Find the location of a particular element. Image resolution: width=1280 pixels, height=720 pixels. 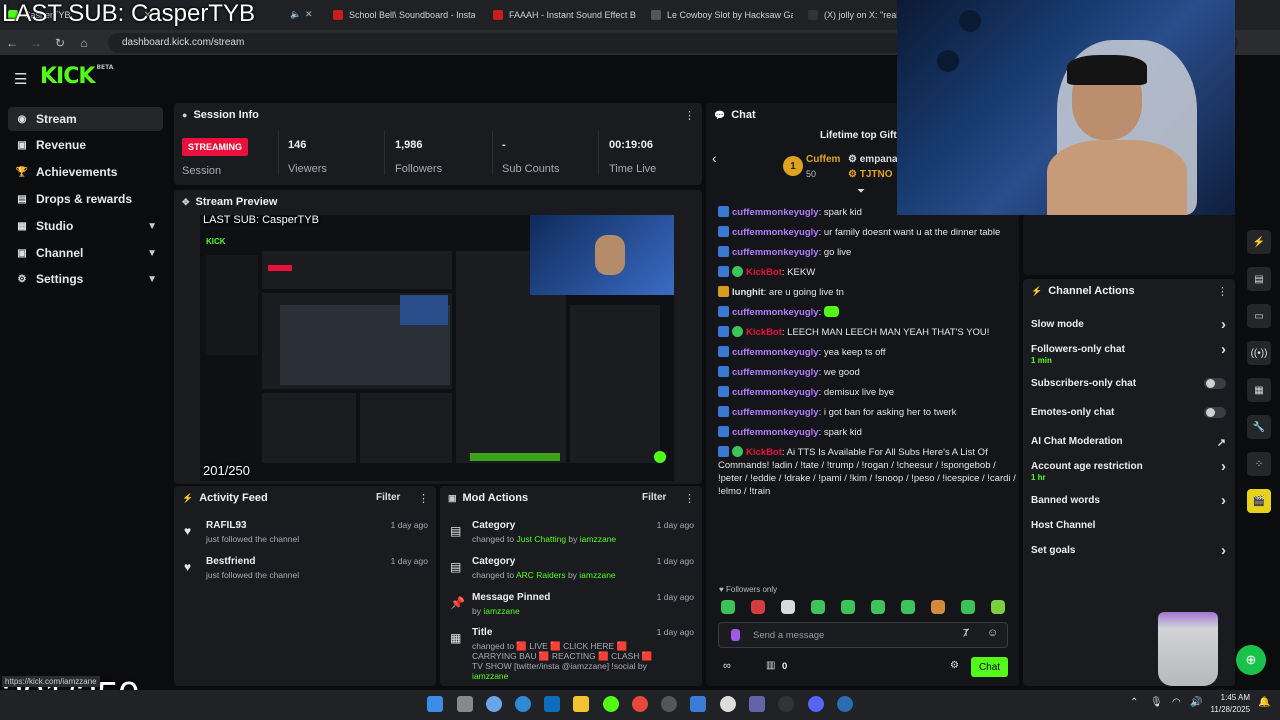

notes-icon: ▤ is located at coordinates (1259, 279).